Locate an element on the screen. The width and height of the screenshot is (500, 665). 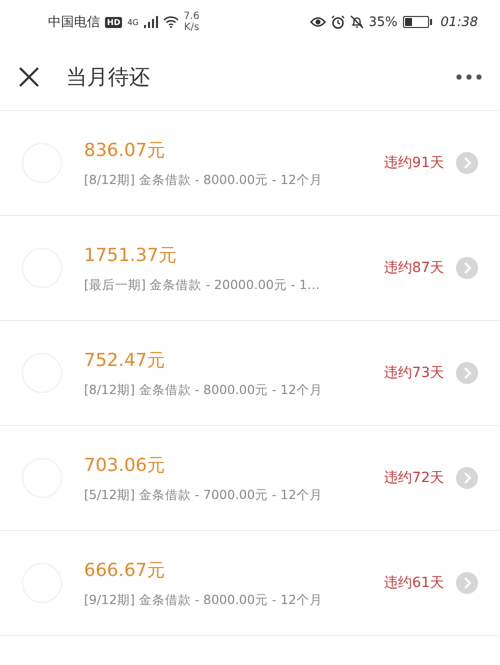
overdue-days: 违约61天 is located at coordinates (414, 583).